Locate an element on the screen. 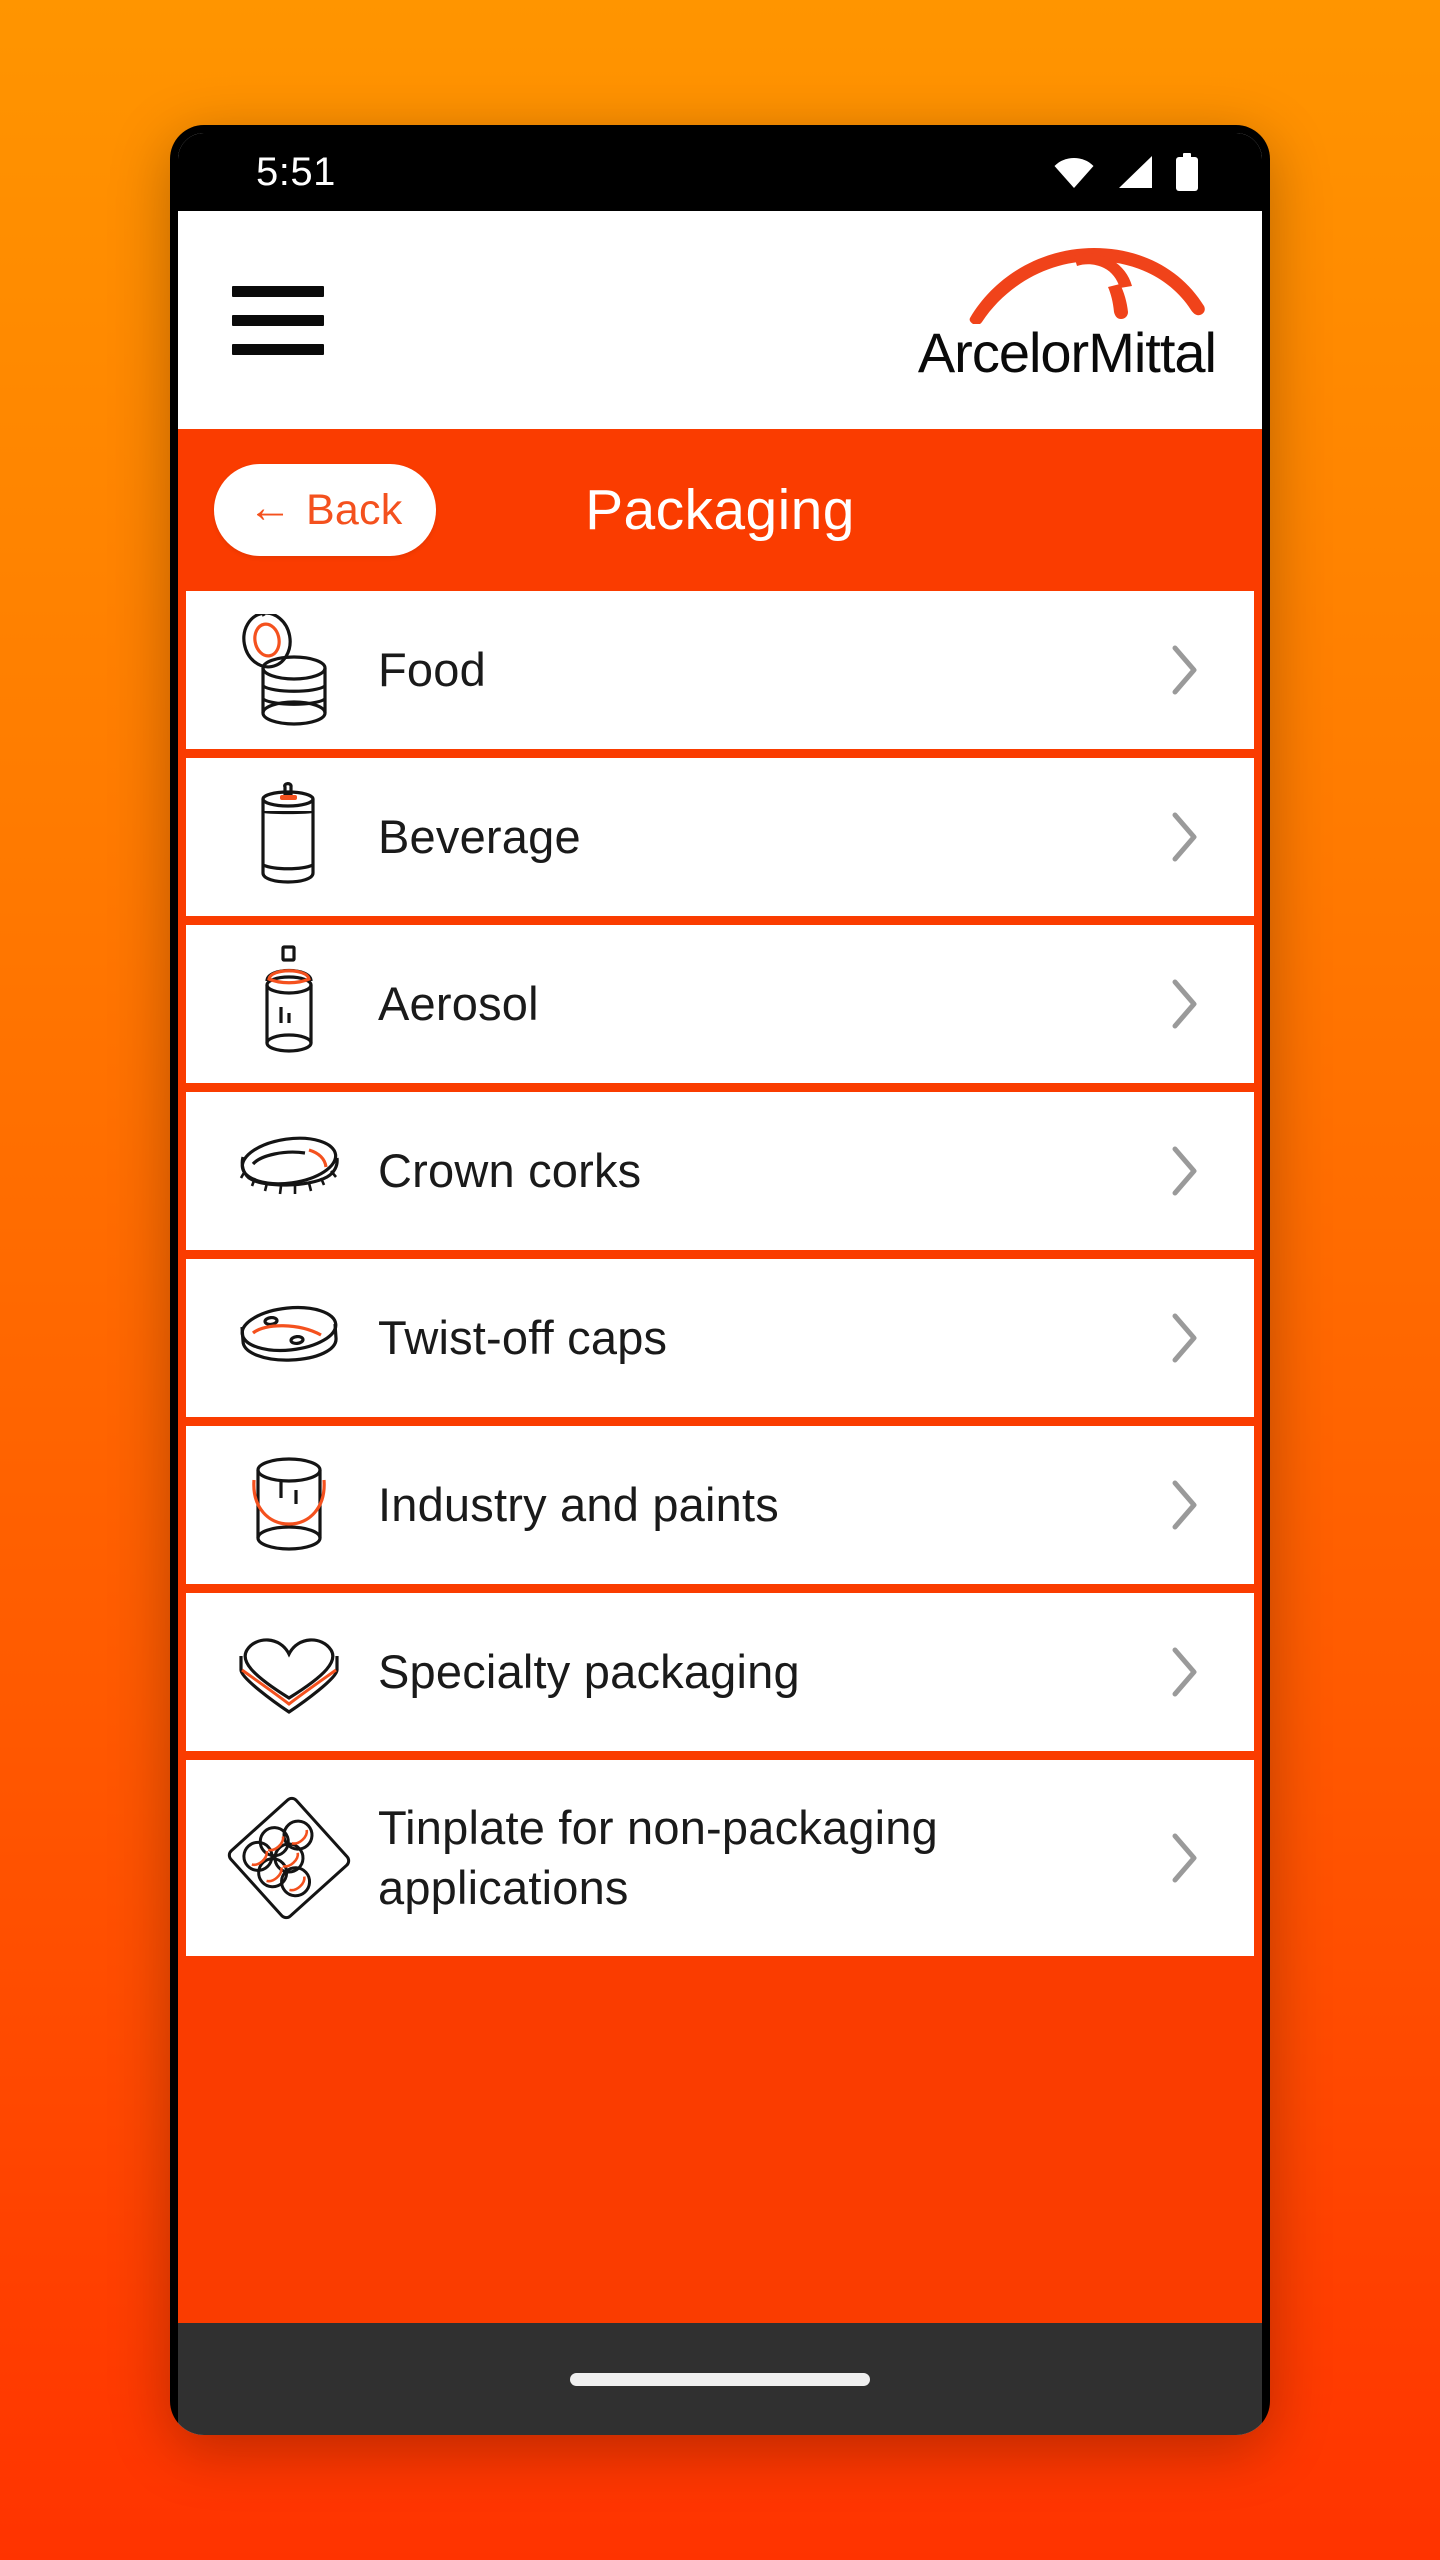 Image resolution: width=1440 pixels, height=2560 pixels. list-item-label: Specialty packaging is located at coordinates (589, 1671).